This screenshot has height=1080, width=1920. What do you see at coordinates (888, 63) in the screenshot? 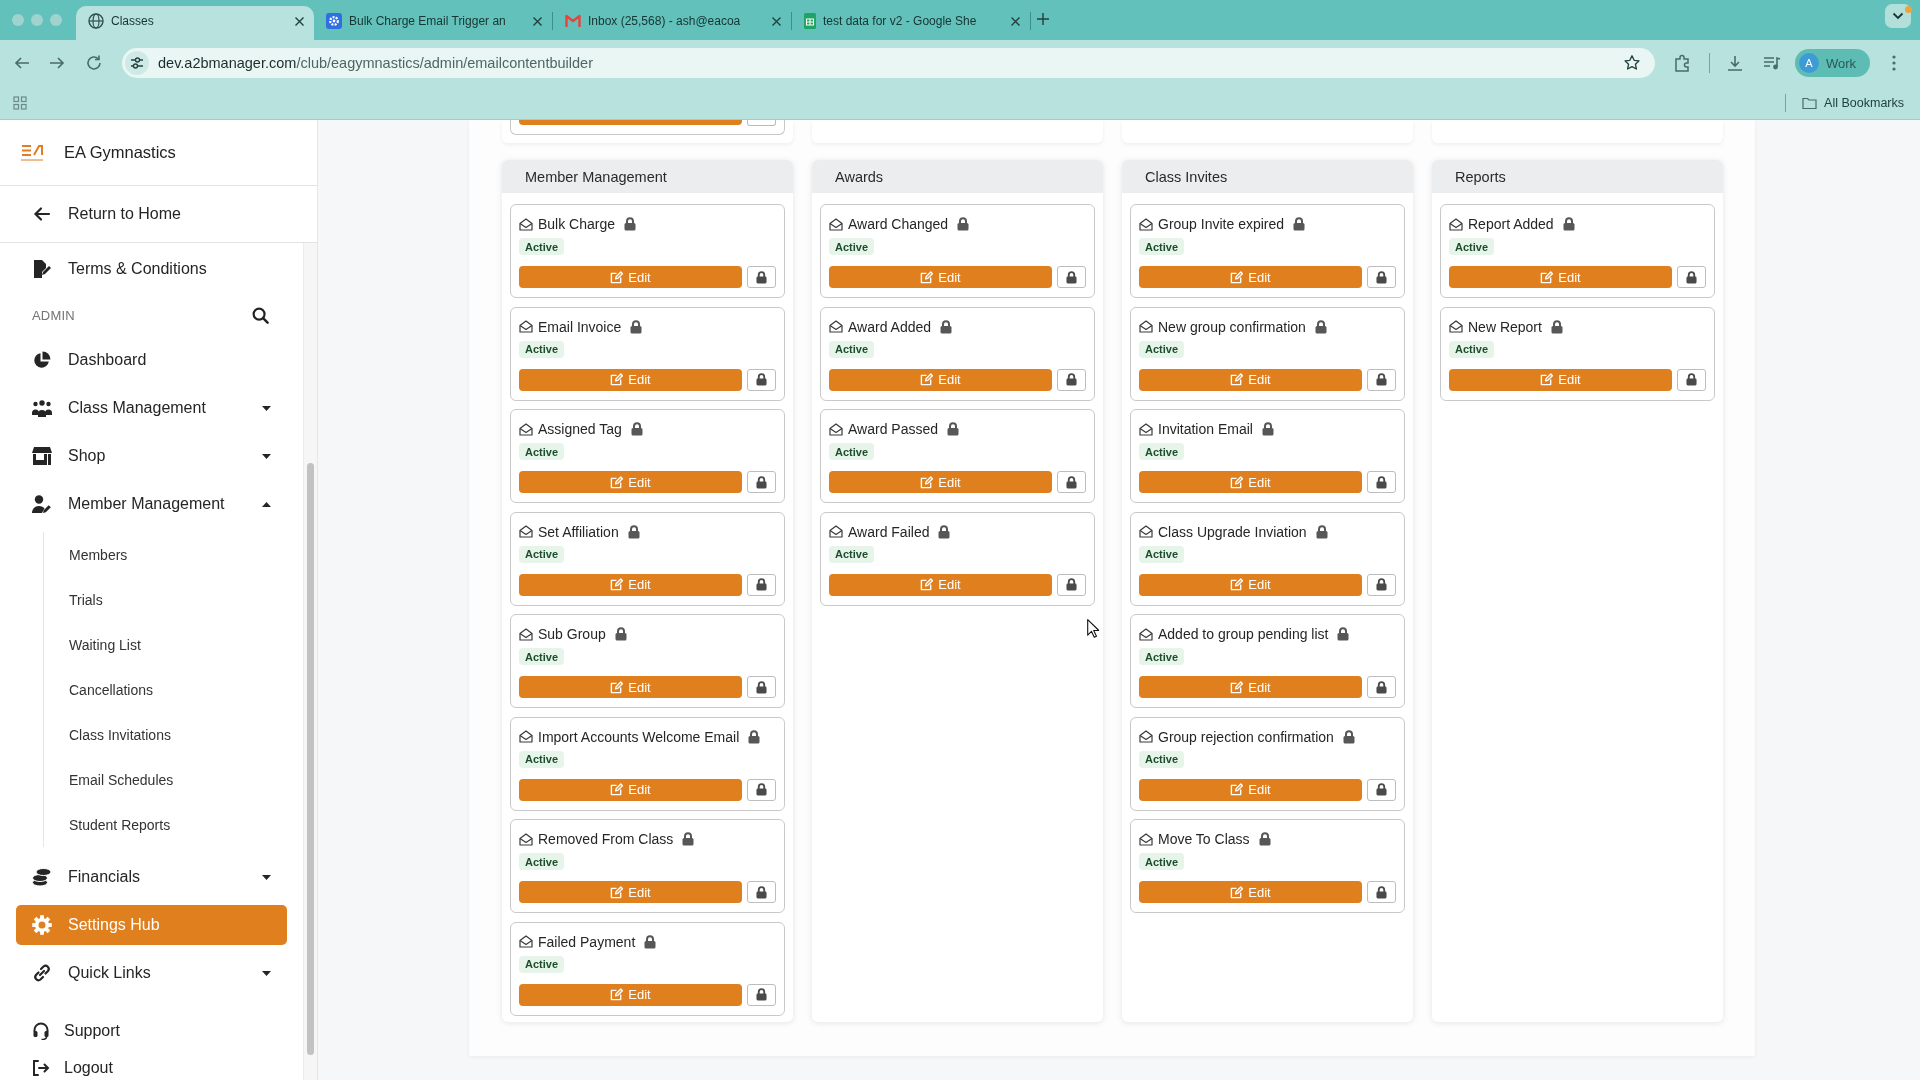
I see `address-bar: dev.a2bmanager.com/club/eagymnastics/admin/emailcontentbuilder` at bounding box center [888, 63].